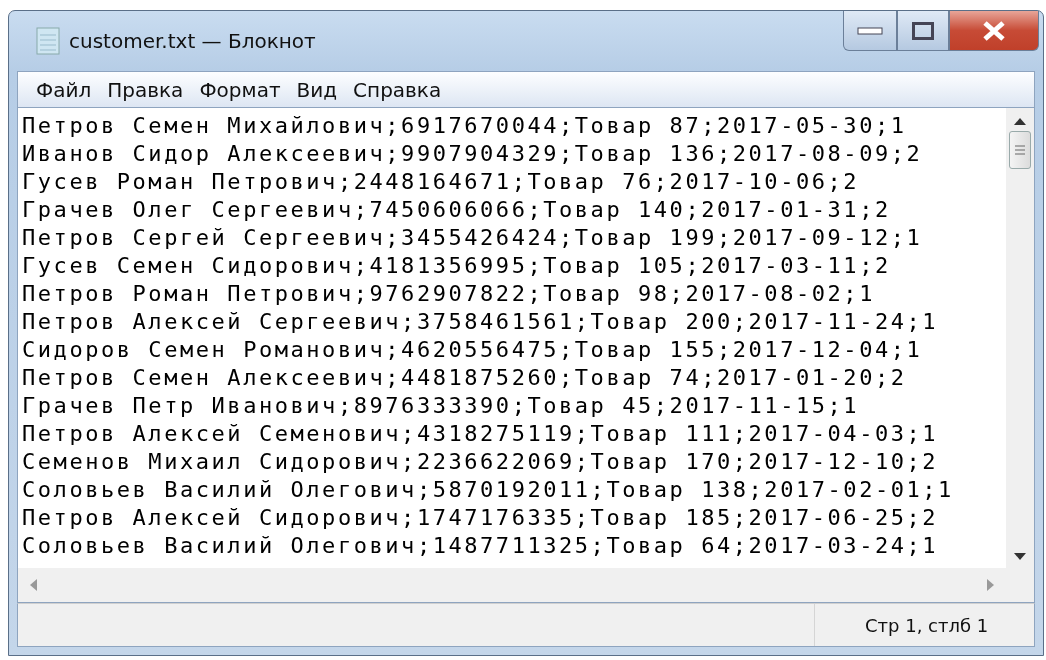 The width and height of the screenshot is (1046, 660). I want to click on text-line: Соловьев Василий Олегович;1487711325;Товар 64;2017-03-24;1, so click(480, 546).